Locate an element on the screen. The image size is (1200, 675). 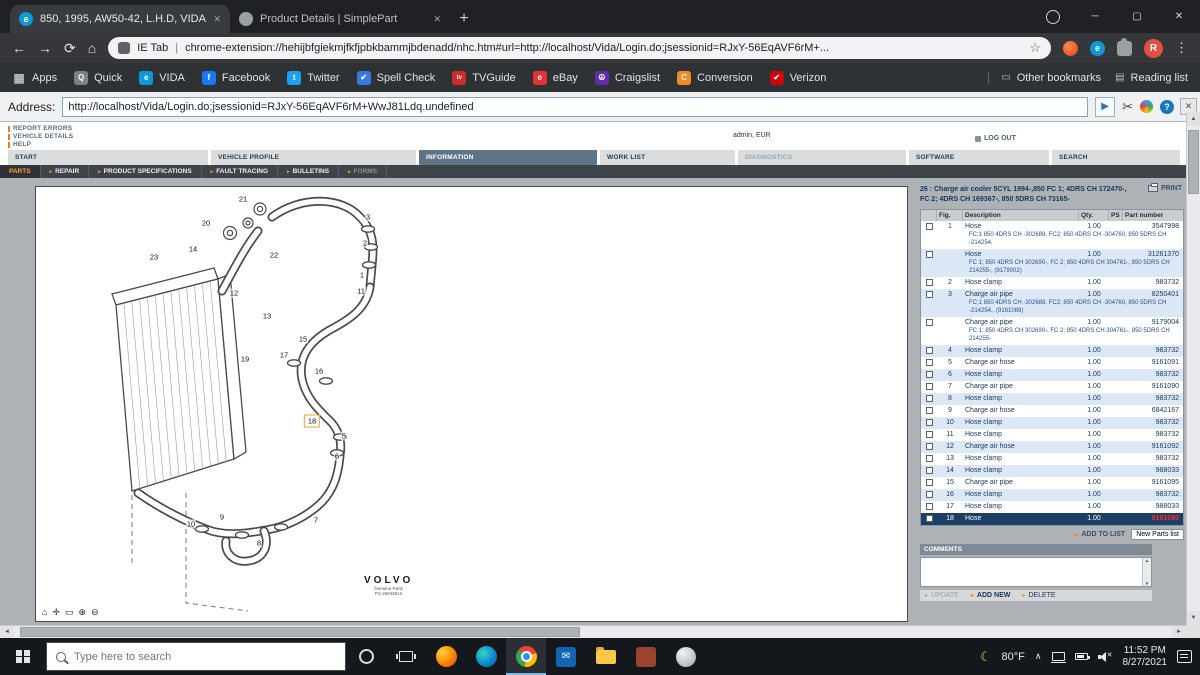
bookmark-apps: ▦ Apps is located at coordinates (34, 78).